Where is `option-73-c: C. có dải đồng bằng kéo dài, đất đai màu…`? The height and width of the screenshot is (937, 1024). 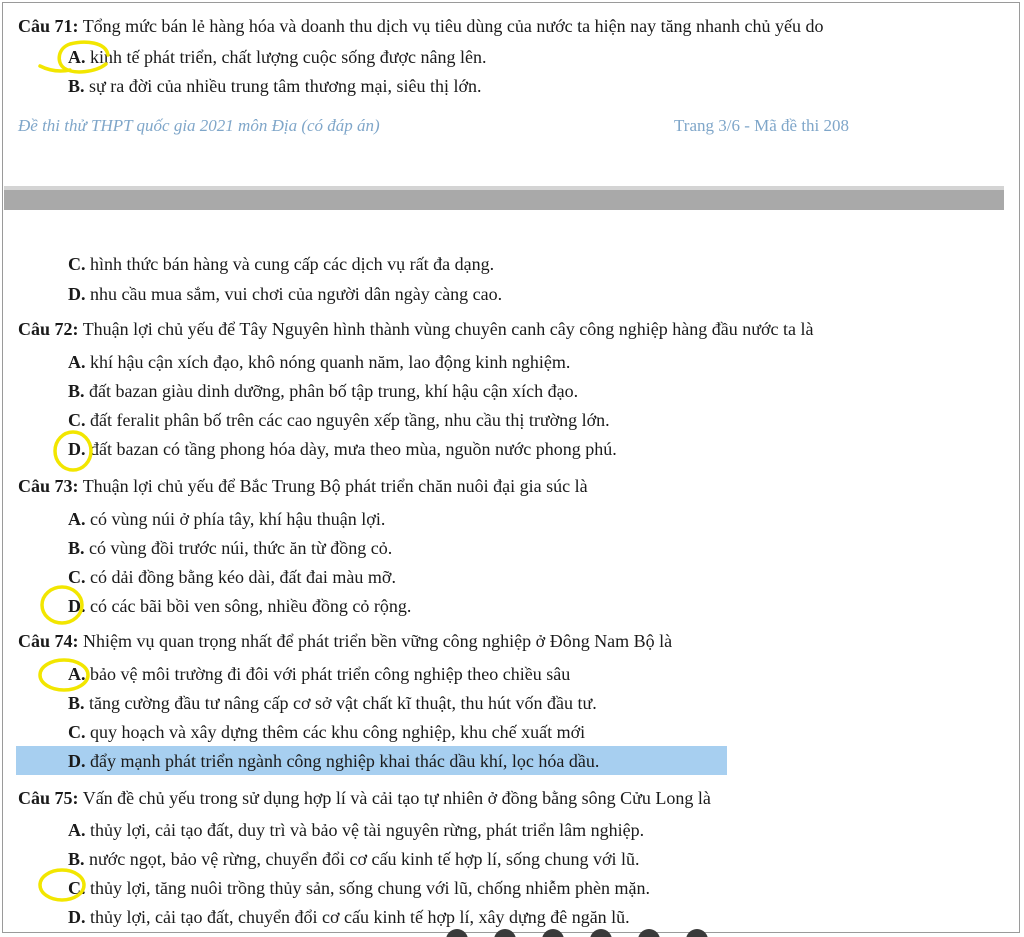 option-73-c: C. có dải đồng bằng kéo dài, đất đai màu… is located at coordinates (232, 577).